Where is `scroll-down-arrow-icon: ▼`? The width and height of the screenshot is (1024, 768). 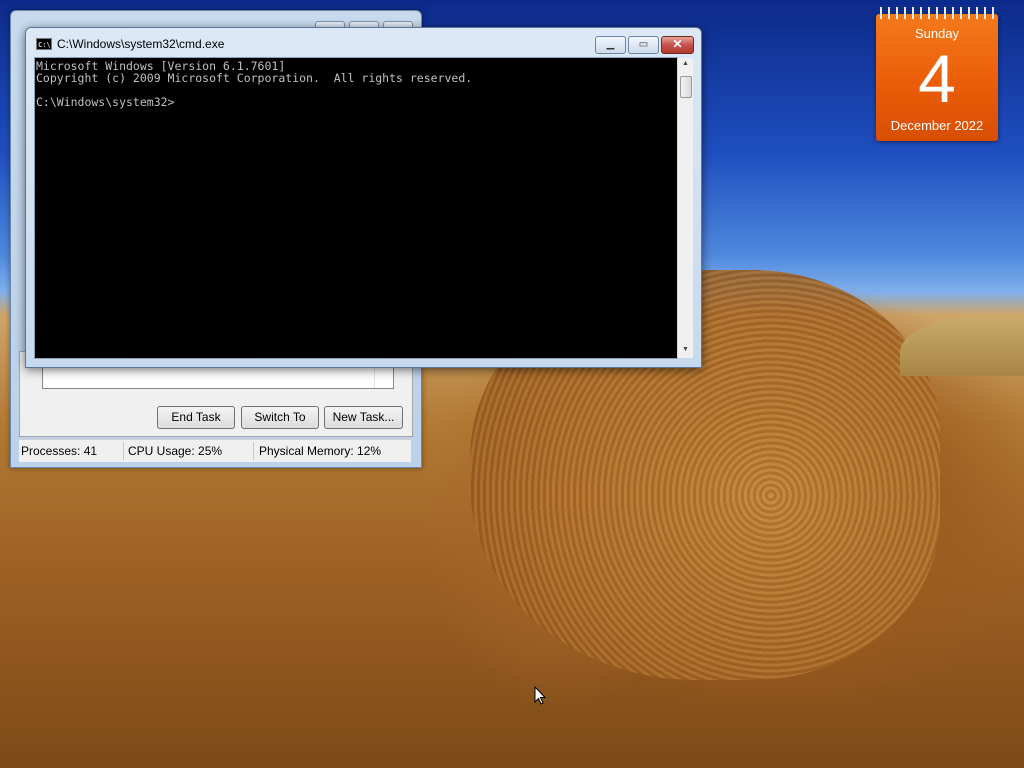
scroll-down-arrow-icon: ▼ is located at coordinates (685, 349).